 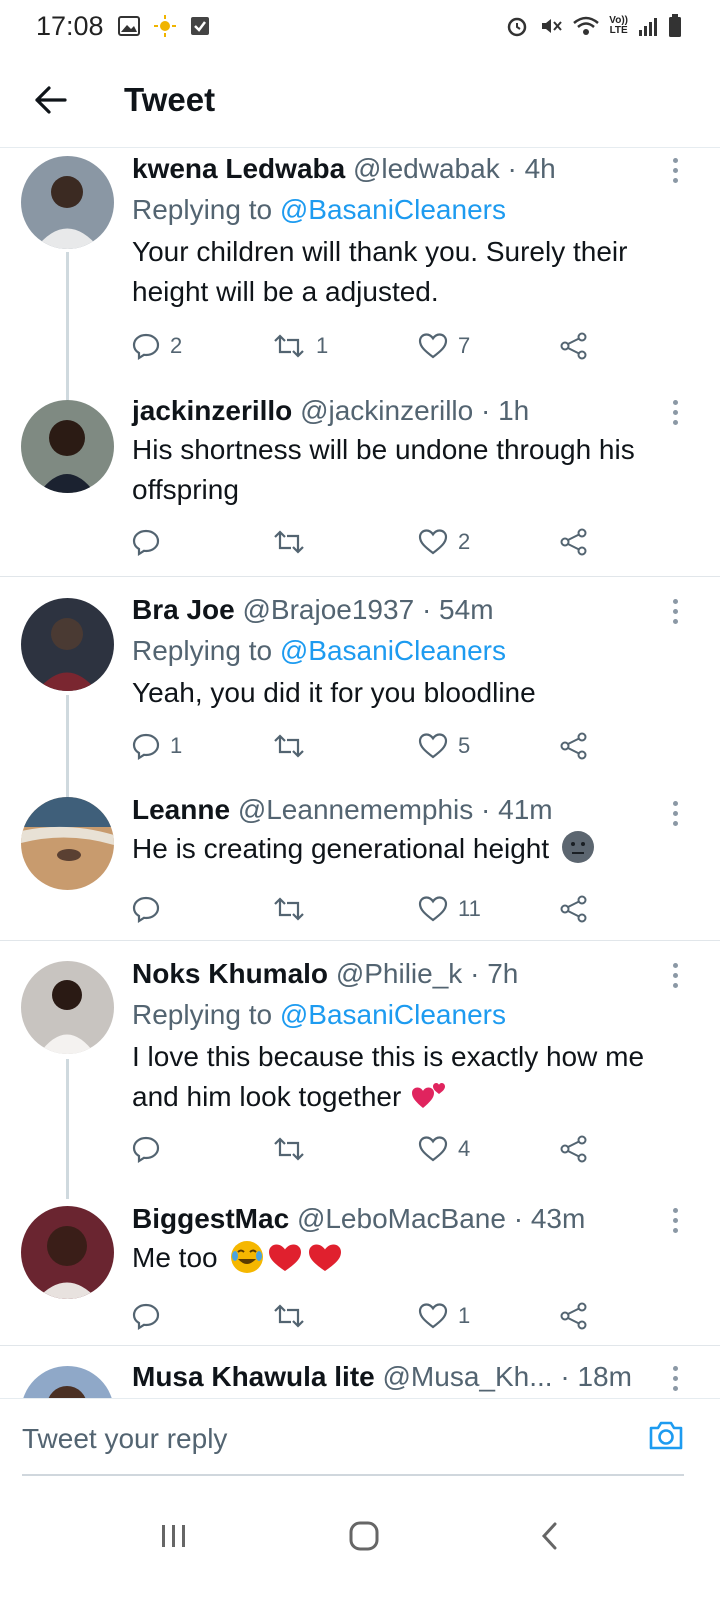 What do you see at coordinates (666, 1437) in the screenshot?
I see `camera-button` at bounding box center [666, 1437].